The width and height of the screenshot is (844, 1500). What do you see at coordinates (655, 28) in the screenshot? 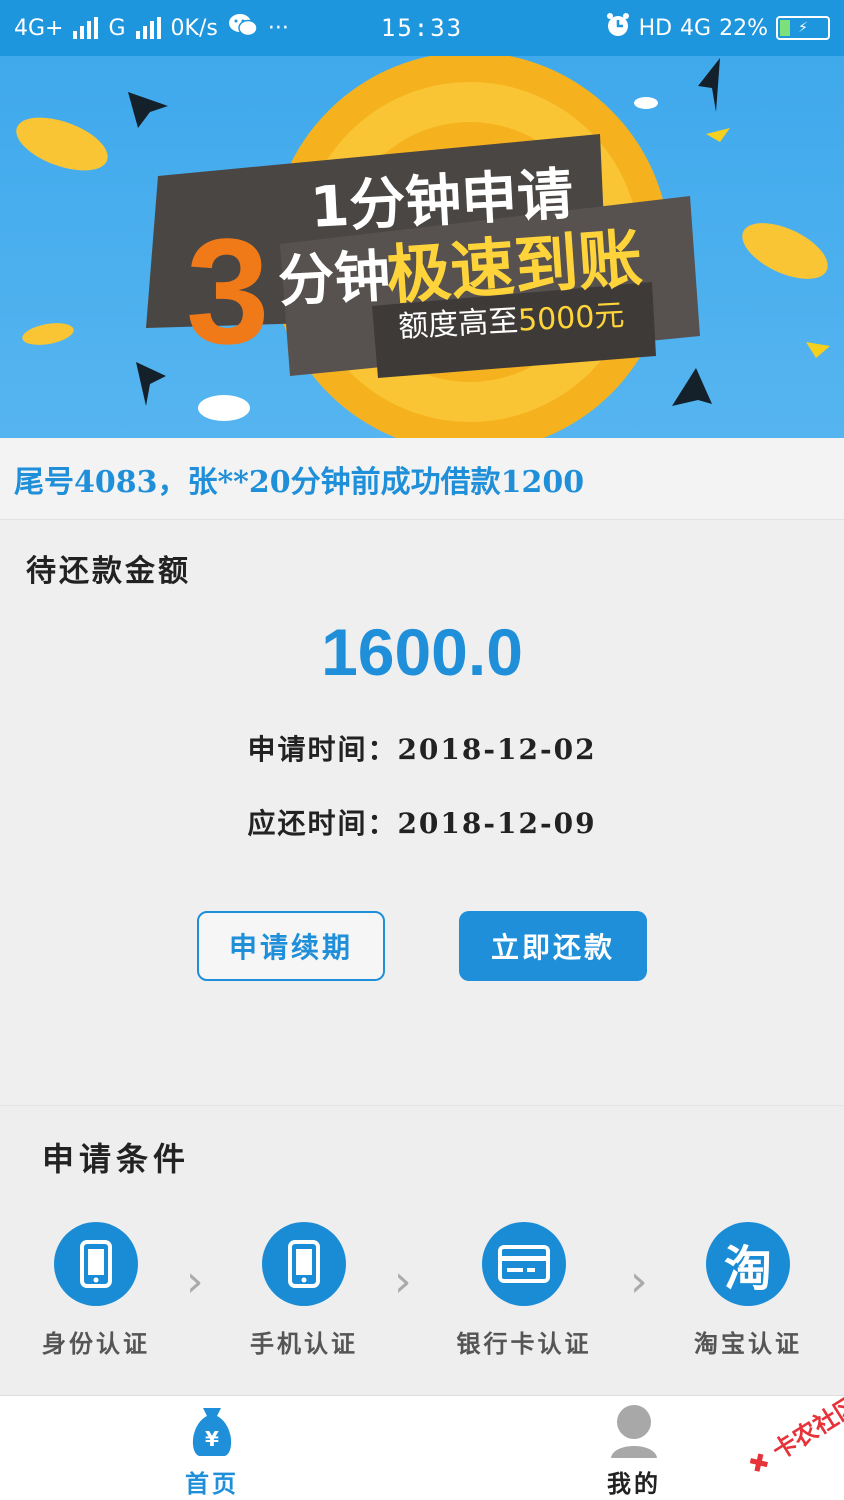
I see `hd-indicator: HD` at bounding box center [655, 28].